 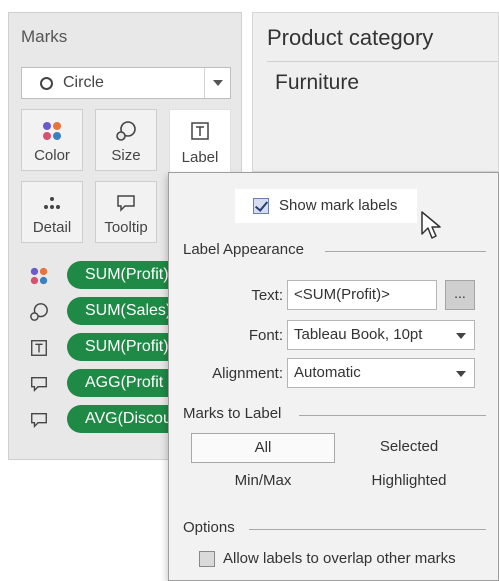 I want to click on marks-title: Marks, so click(x=44, y=36).